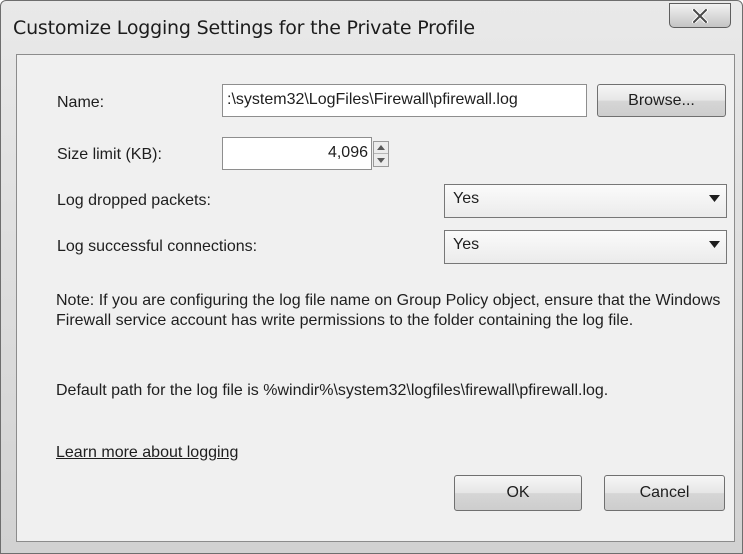 The image size is (743, 554). What do you see at coordinates (585, 247) in the screenshot?
I see `log-successful-connections-select: Yes` at bounding box center [585, 247].